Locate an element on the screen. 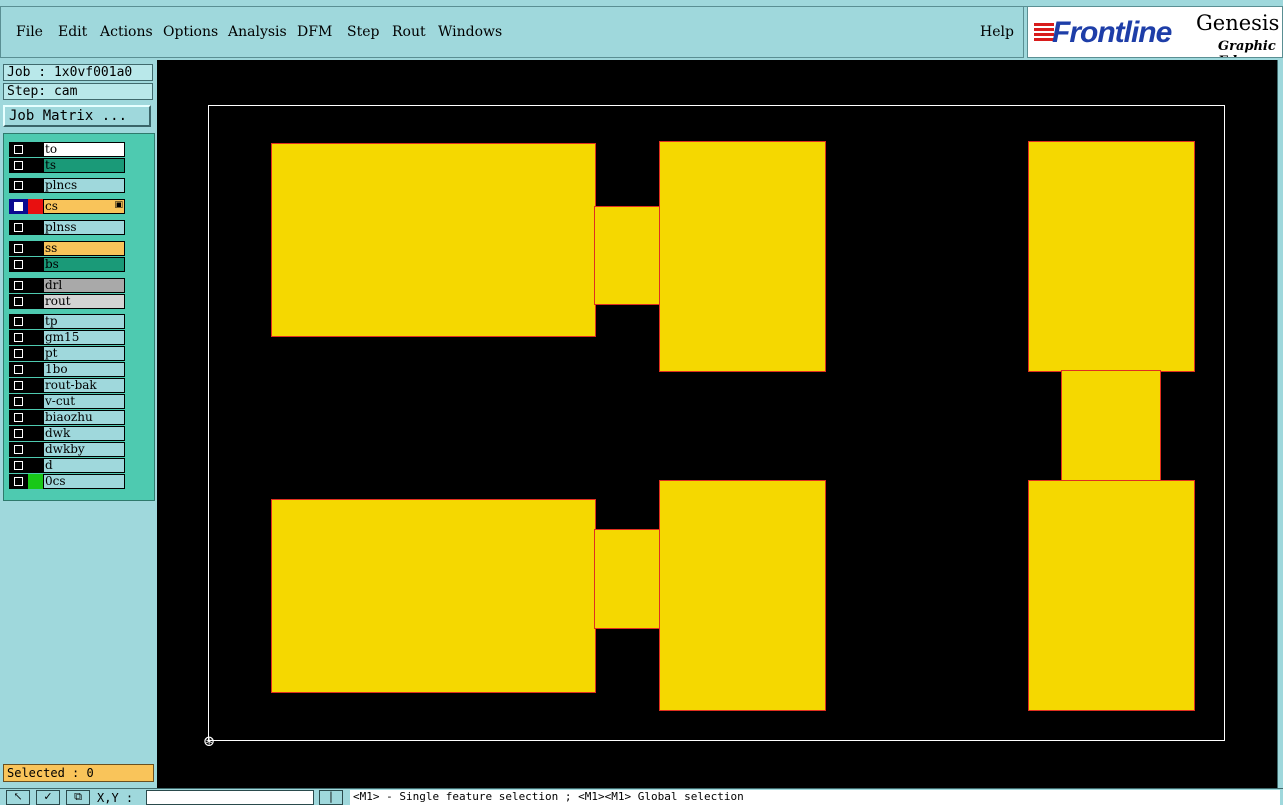  layer-name: d is located at coordinates (84, 465).